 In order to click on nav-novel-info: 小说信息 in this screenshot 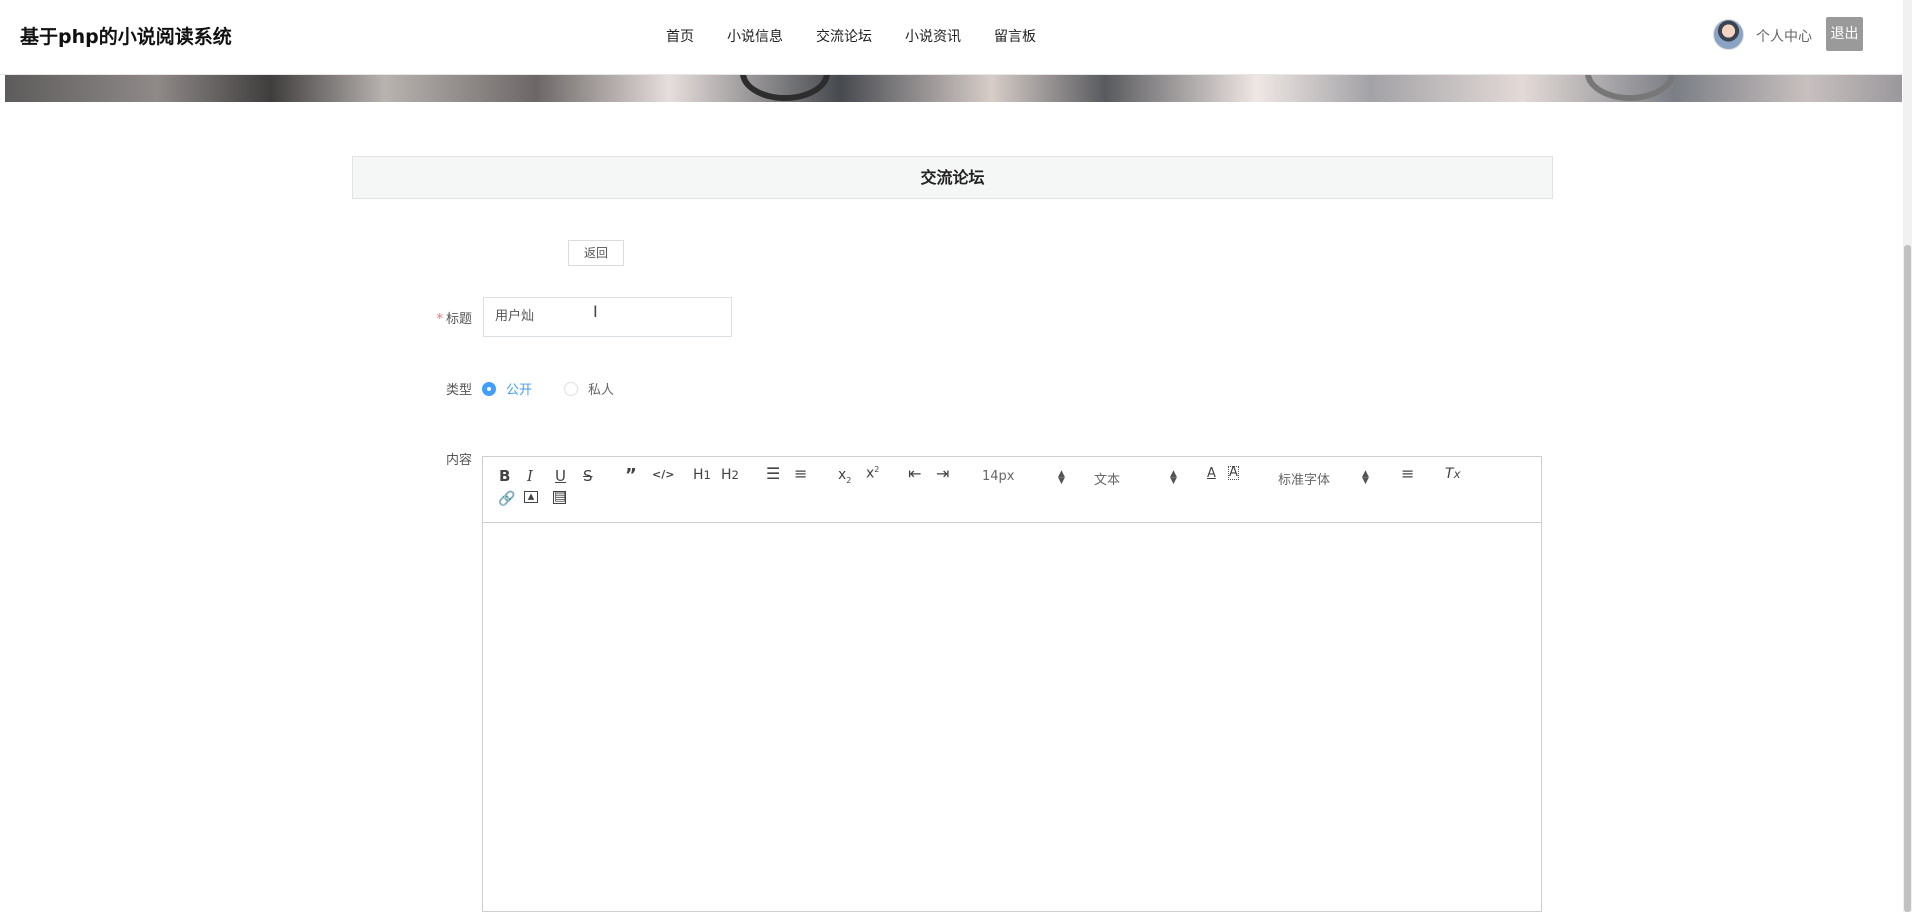, I will do `click(755, 36)`.